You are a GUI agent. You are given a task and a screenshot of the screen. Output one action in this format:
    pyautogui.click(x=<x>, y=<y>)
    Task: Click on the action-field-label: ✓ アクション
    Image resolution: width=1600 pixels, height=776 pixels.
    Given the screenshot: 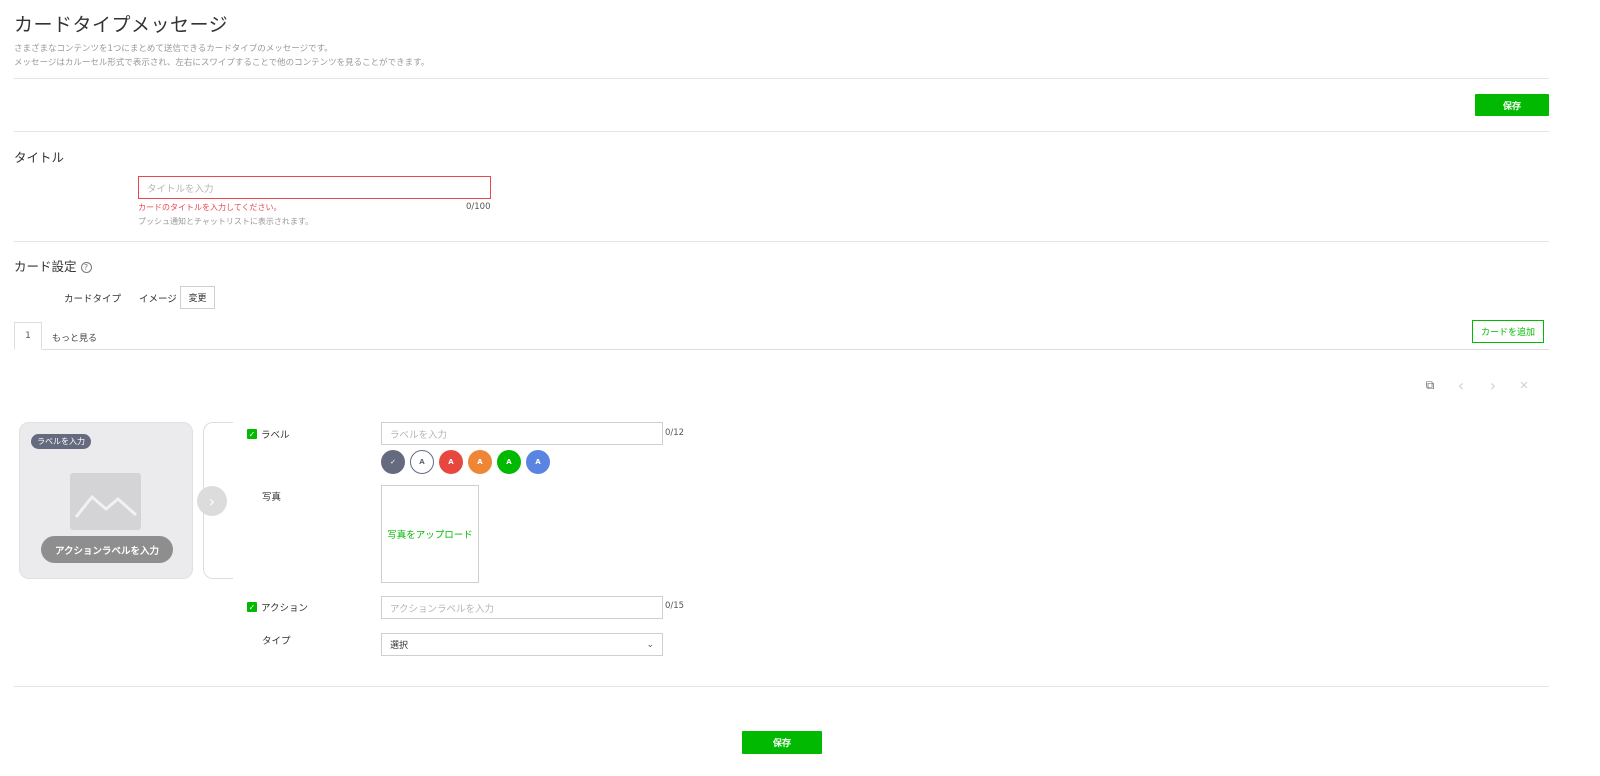 What is the action you would take?
    pyautogui.click(x=277, y=607)
    